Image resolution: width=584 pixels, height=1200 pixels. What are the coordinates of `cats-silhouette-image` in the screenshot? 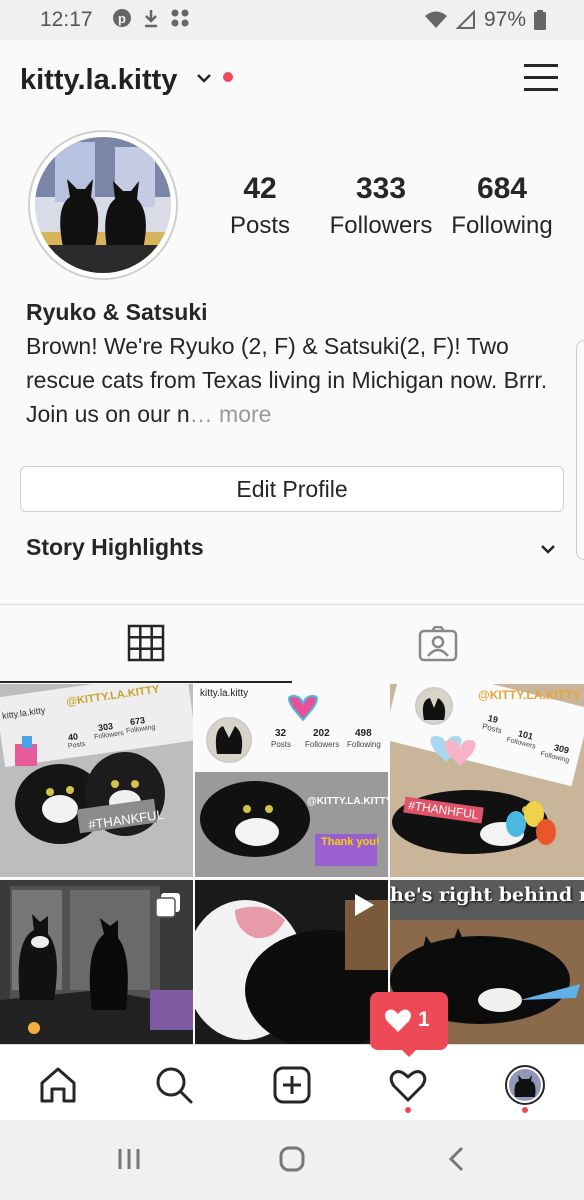 It's located at (103, 205).